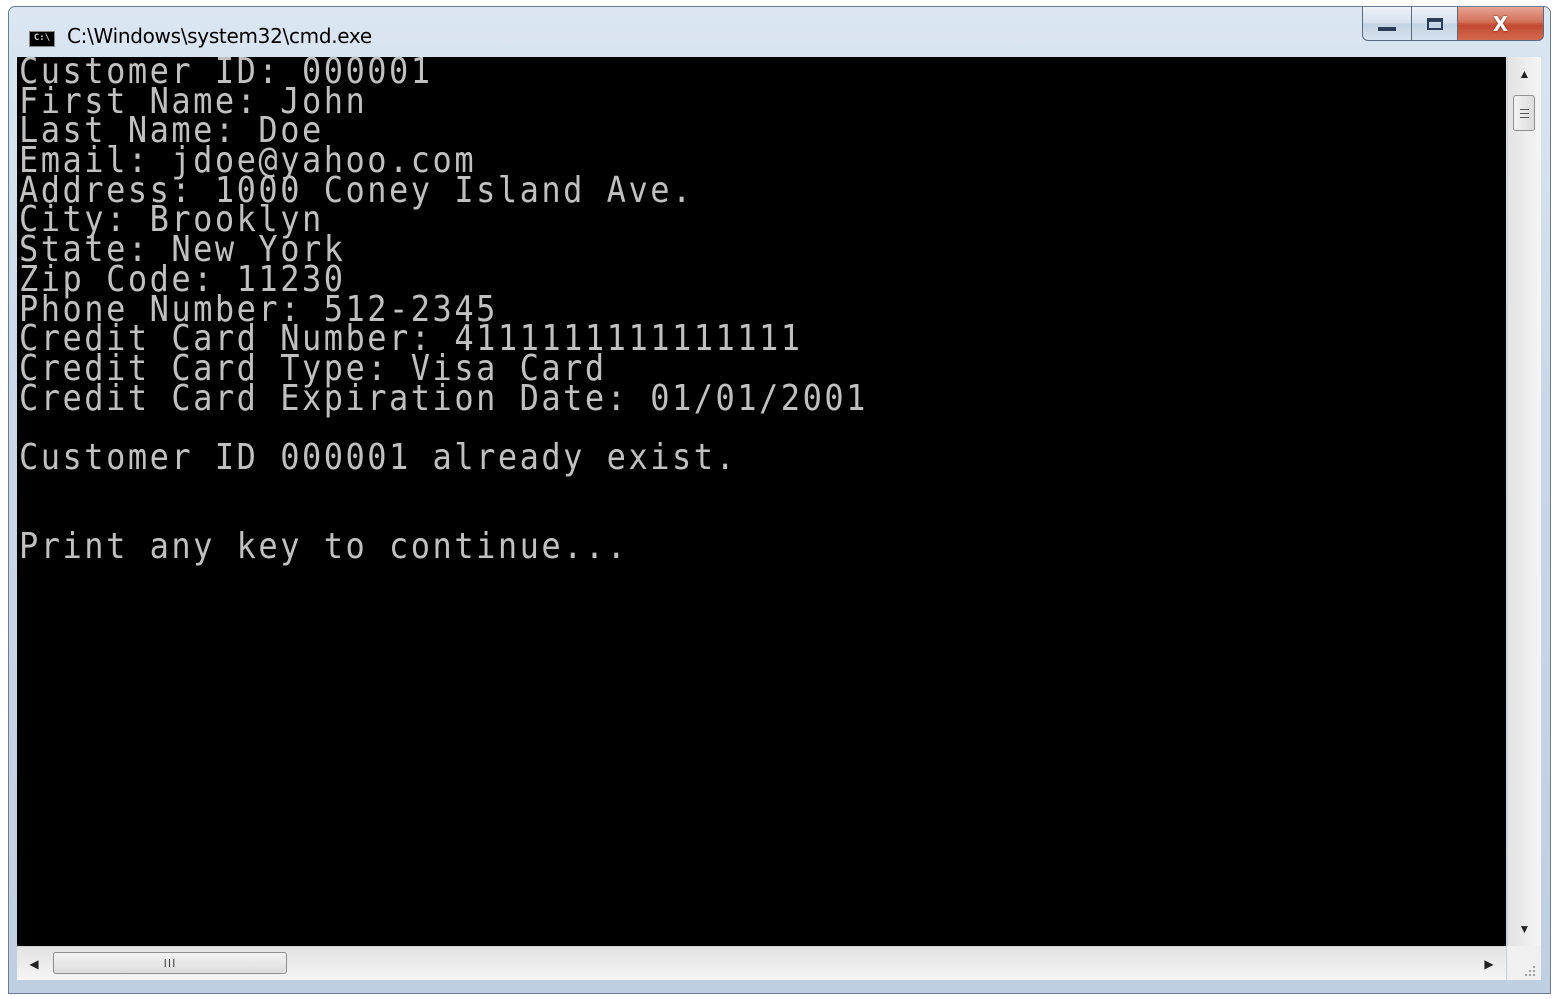  I want to click on close-icon: X, so click(1500, 23).